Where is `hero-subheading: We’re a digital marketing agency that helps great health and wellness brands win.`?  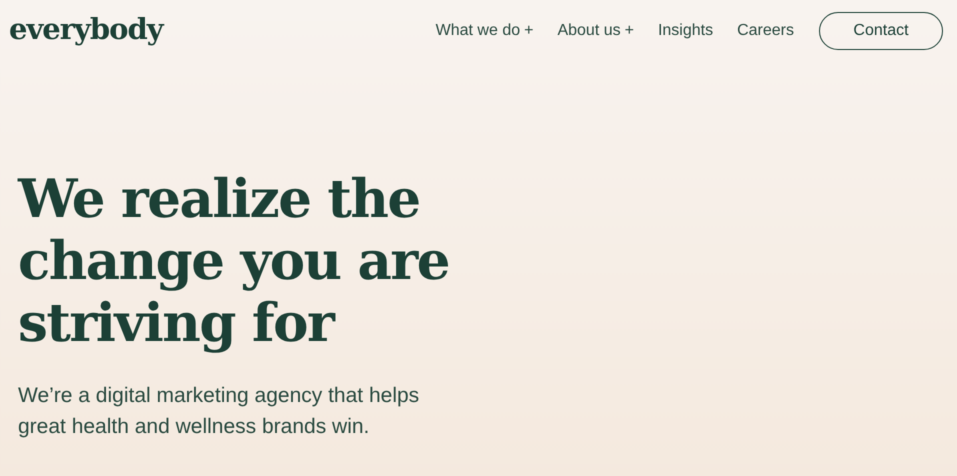
hero-subheading: We’re a digital marketing agency that helps great health and wellness brands win. is located at coordinates (219, 411).